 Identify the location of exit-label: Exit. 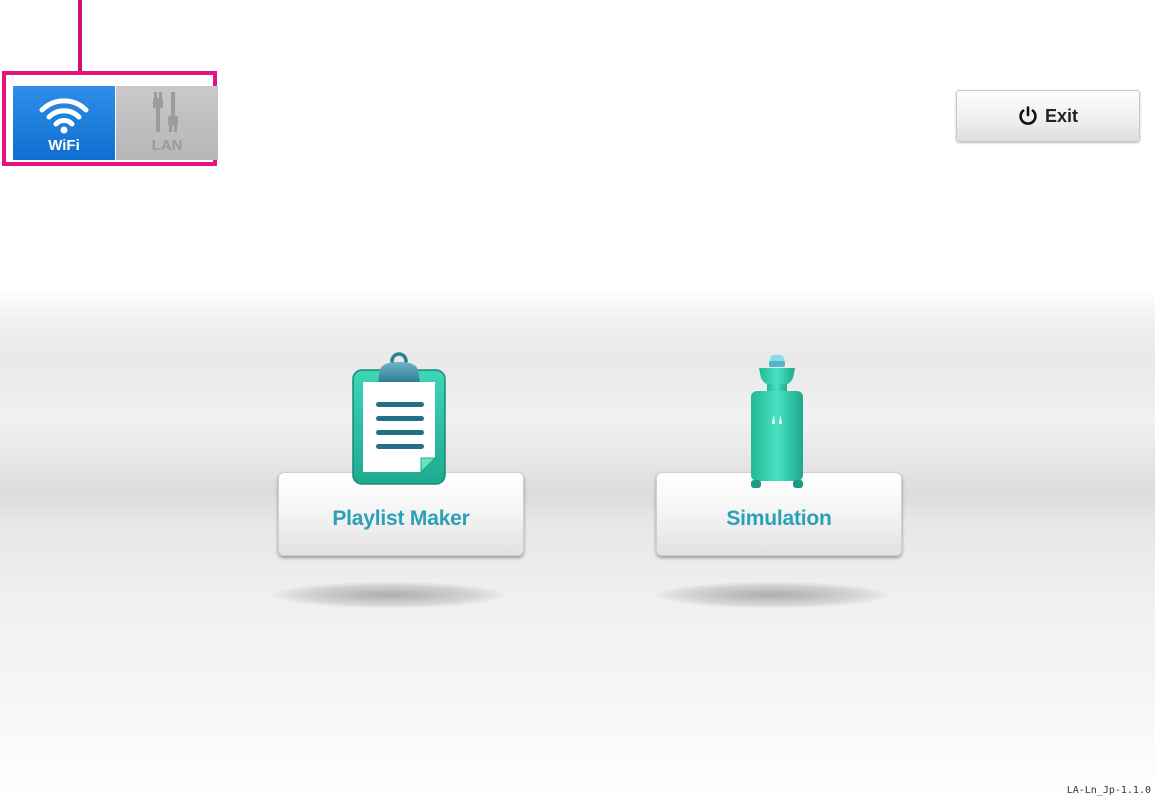
(1061, 115).